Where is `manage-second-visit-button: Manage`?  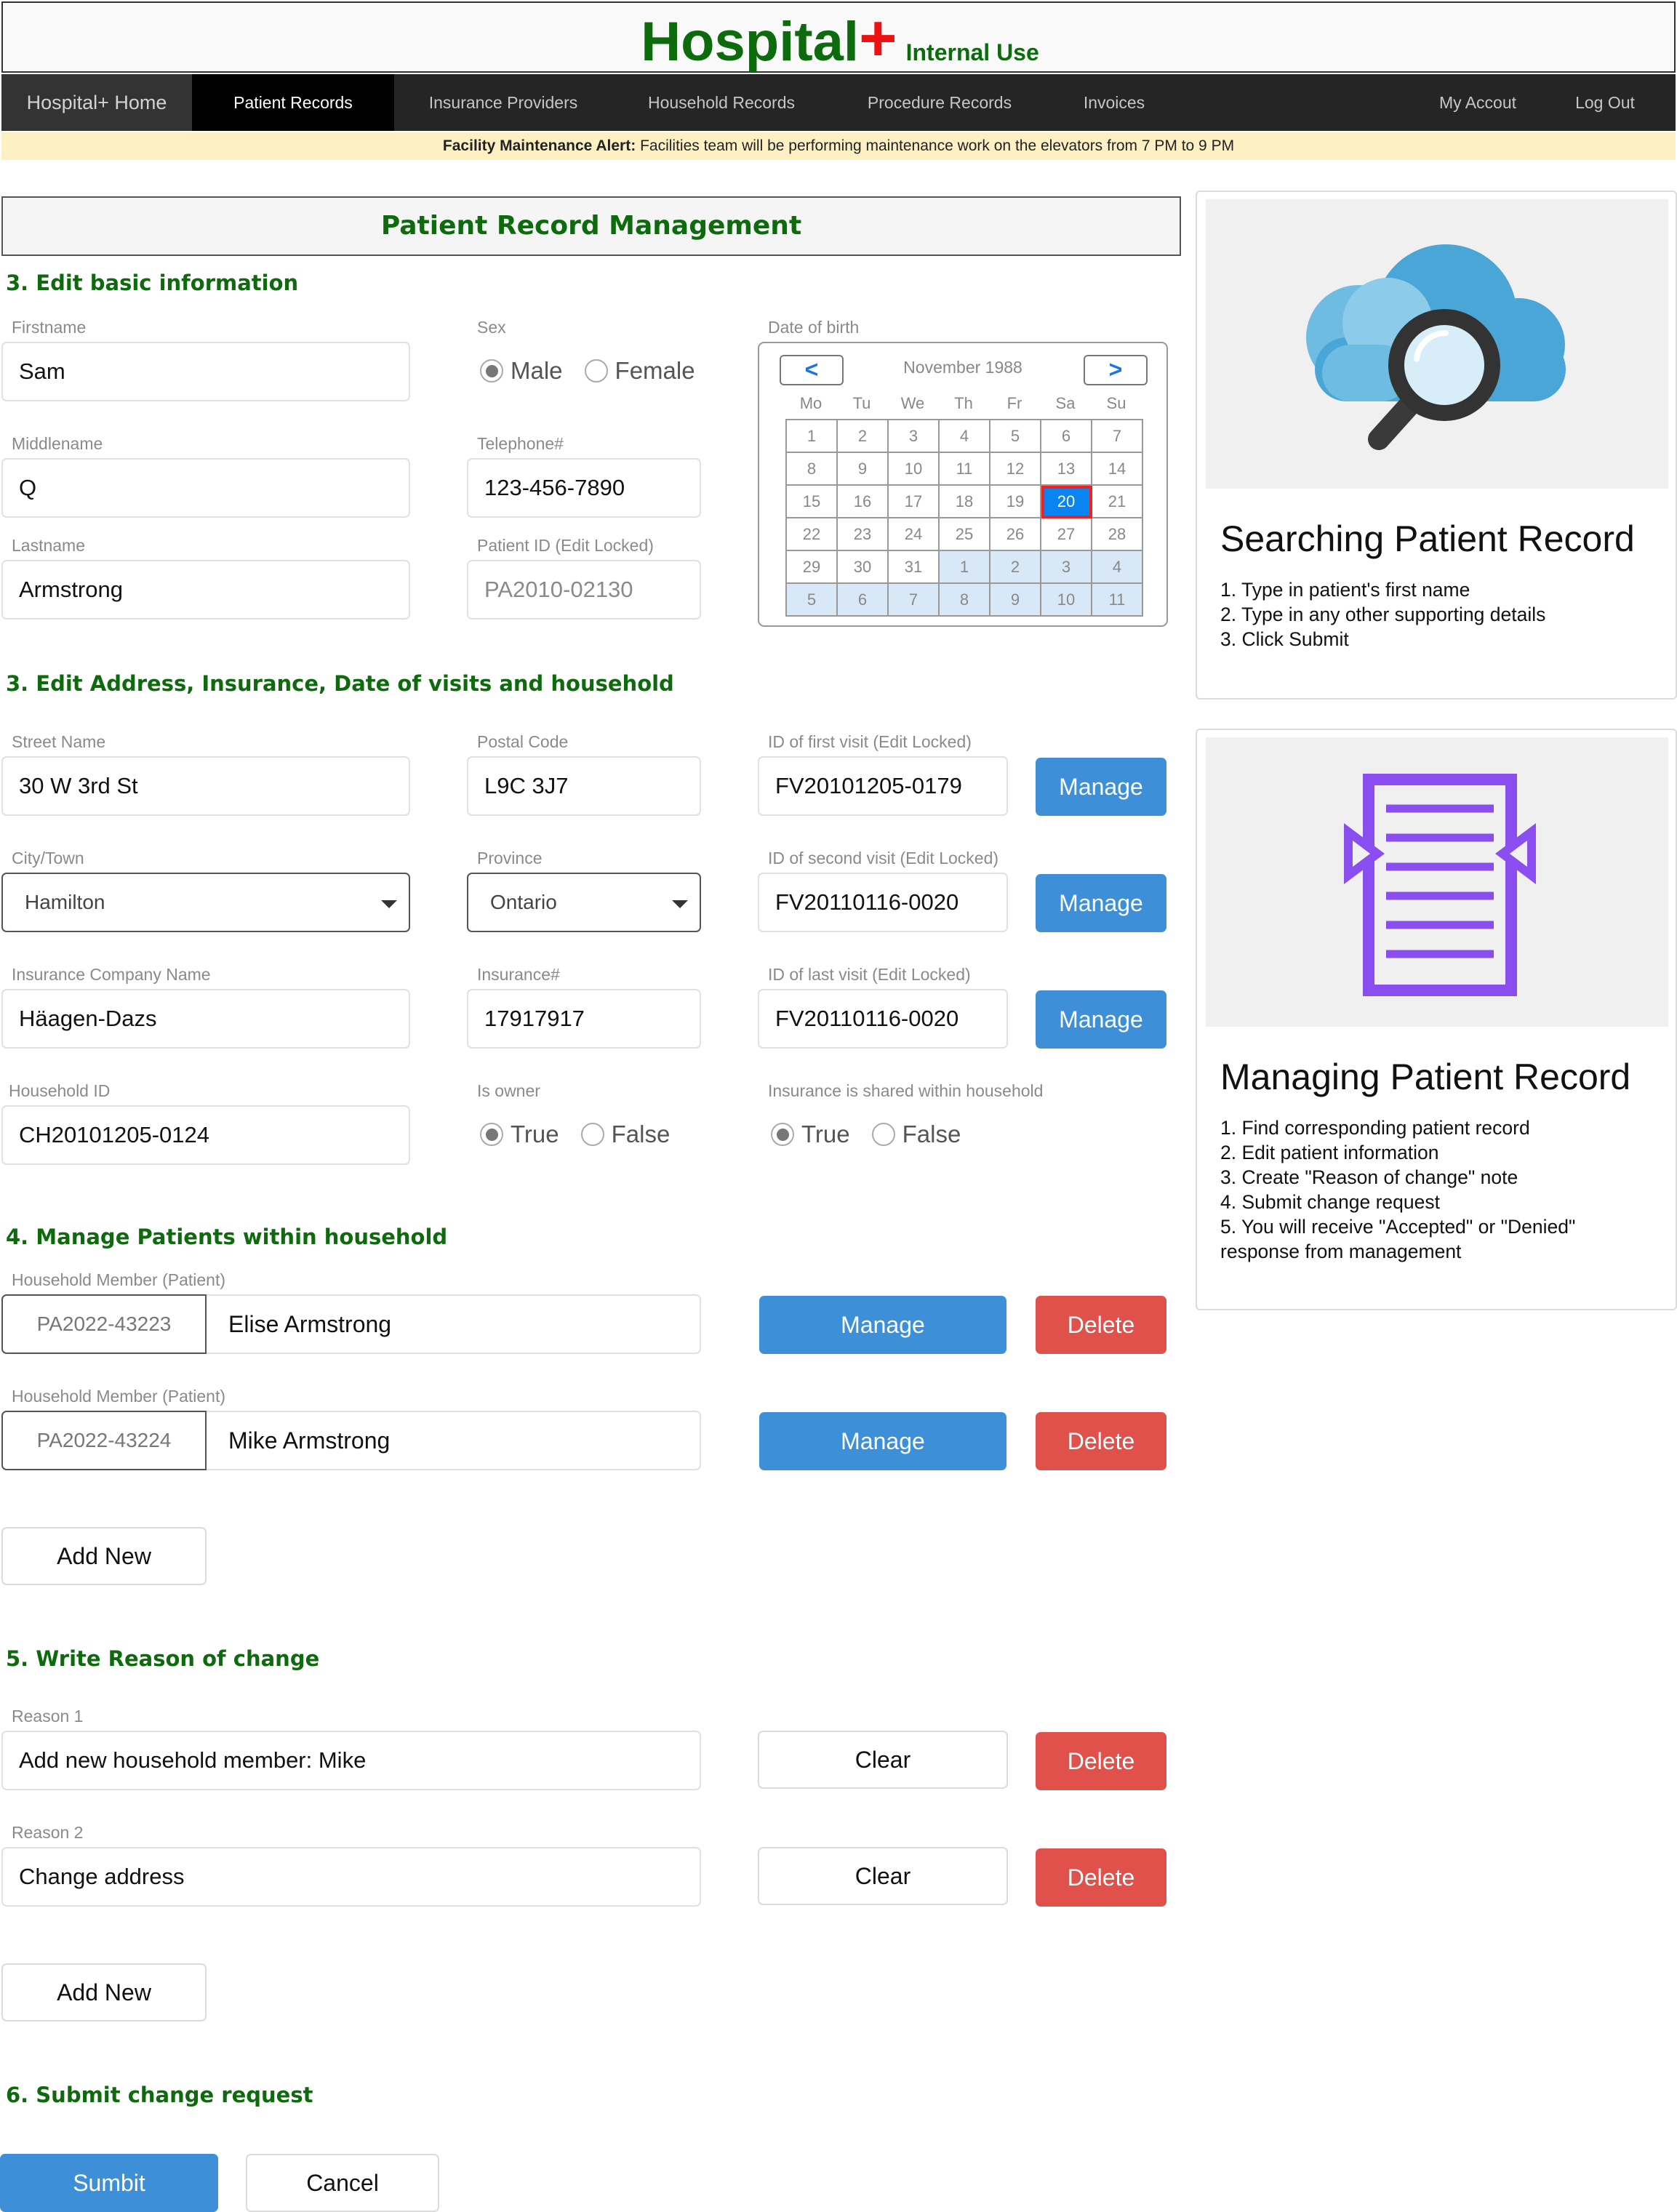 manage-second-visit-button: Manage is located at coordinates (1101, 903).